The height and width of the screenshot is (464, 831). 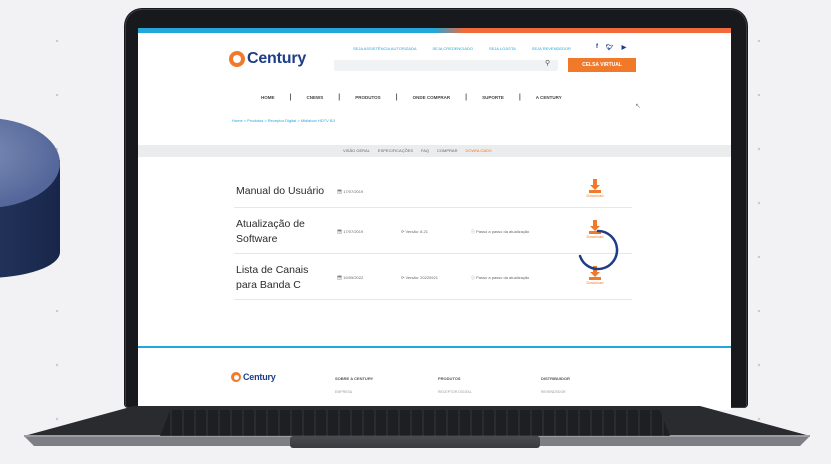 I want to click on footer-logo: Century, so click(x=253, y=377).